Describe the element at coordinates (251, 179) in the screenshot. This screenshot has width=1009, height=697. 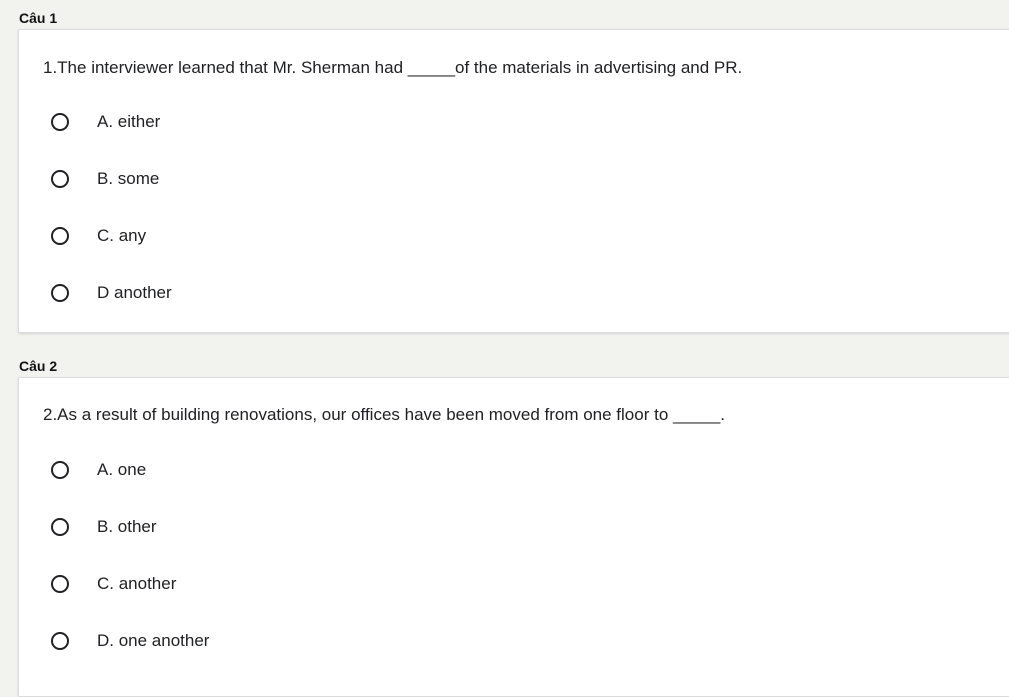
I see `question-1-option-b: B. some` at that location.